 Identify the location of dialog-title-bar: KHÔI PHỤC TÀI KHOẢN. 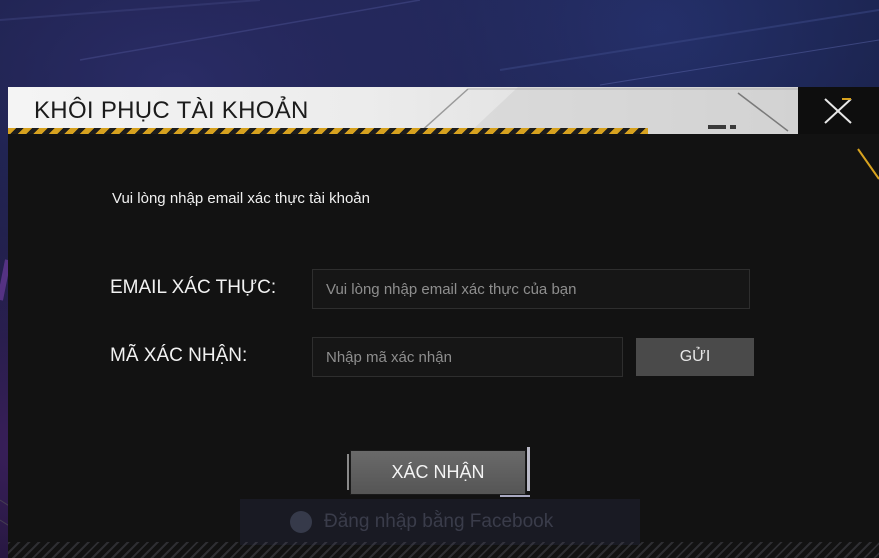
(403, 110).